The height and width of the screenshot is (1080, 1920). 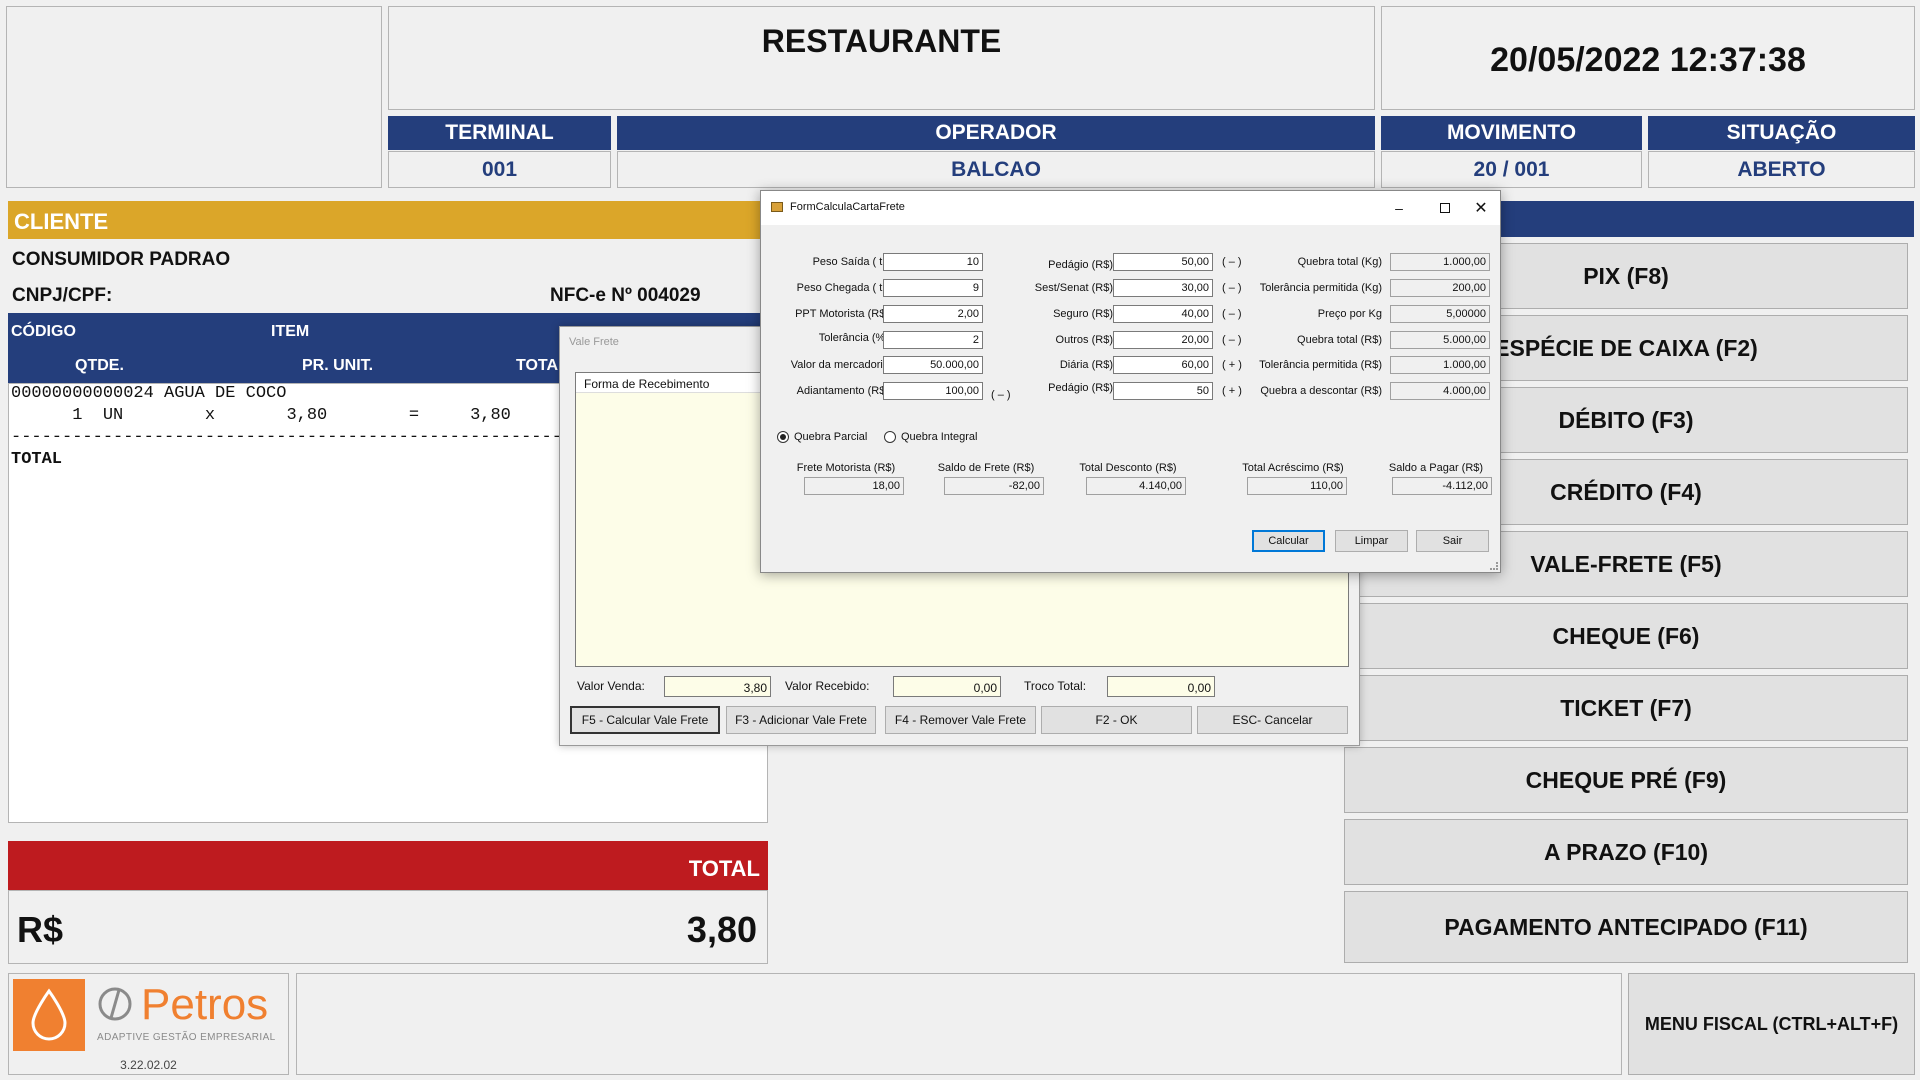 What do you see at coordinates (1626, 852) in the screenshot?
I see `a-prazo-button: A PRAZO (F10)` at bounding box center [1626, 852].